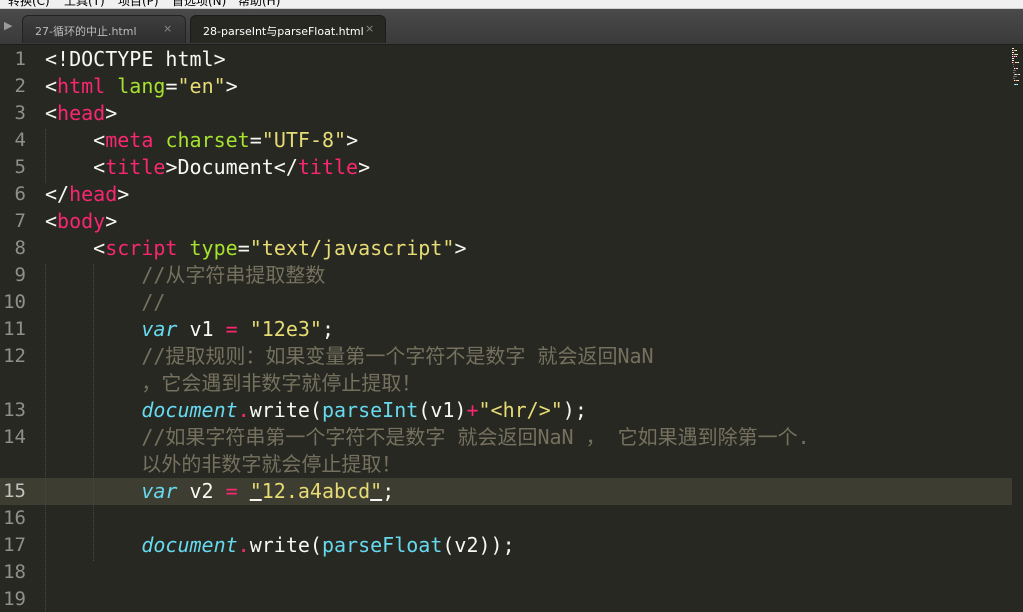  What do you see at coordinates (84, 4) in the screenshot?
I see `menu-item-tools: 工具(T)` at bounding box center [84, 4].